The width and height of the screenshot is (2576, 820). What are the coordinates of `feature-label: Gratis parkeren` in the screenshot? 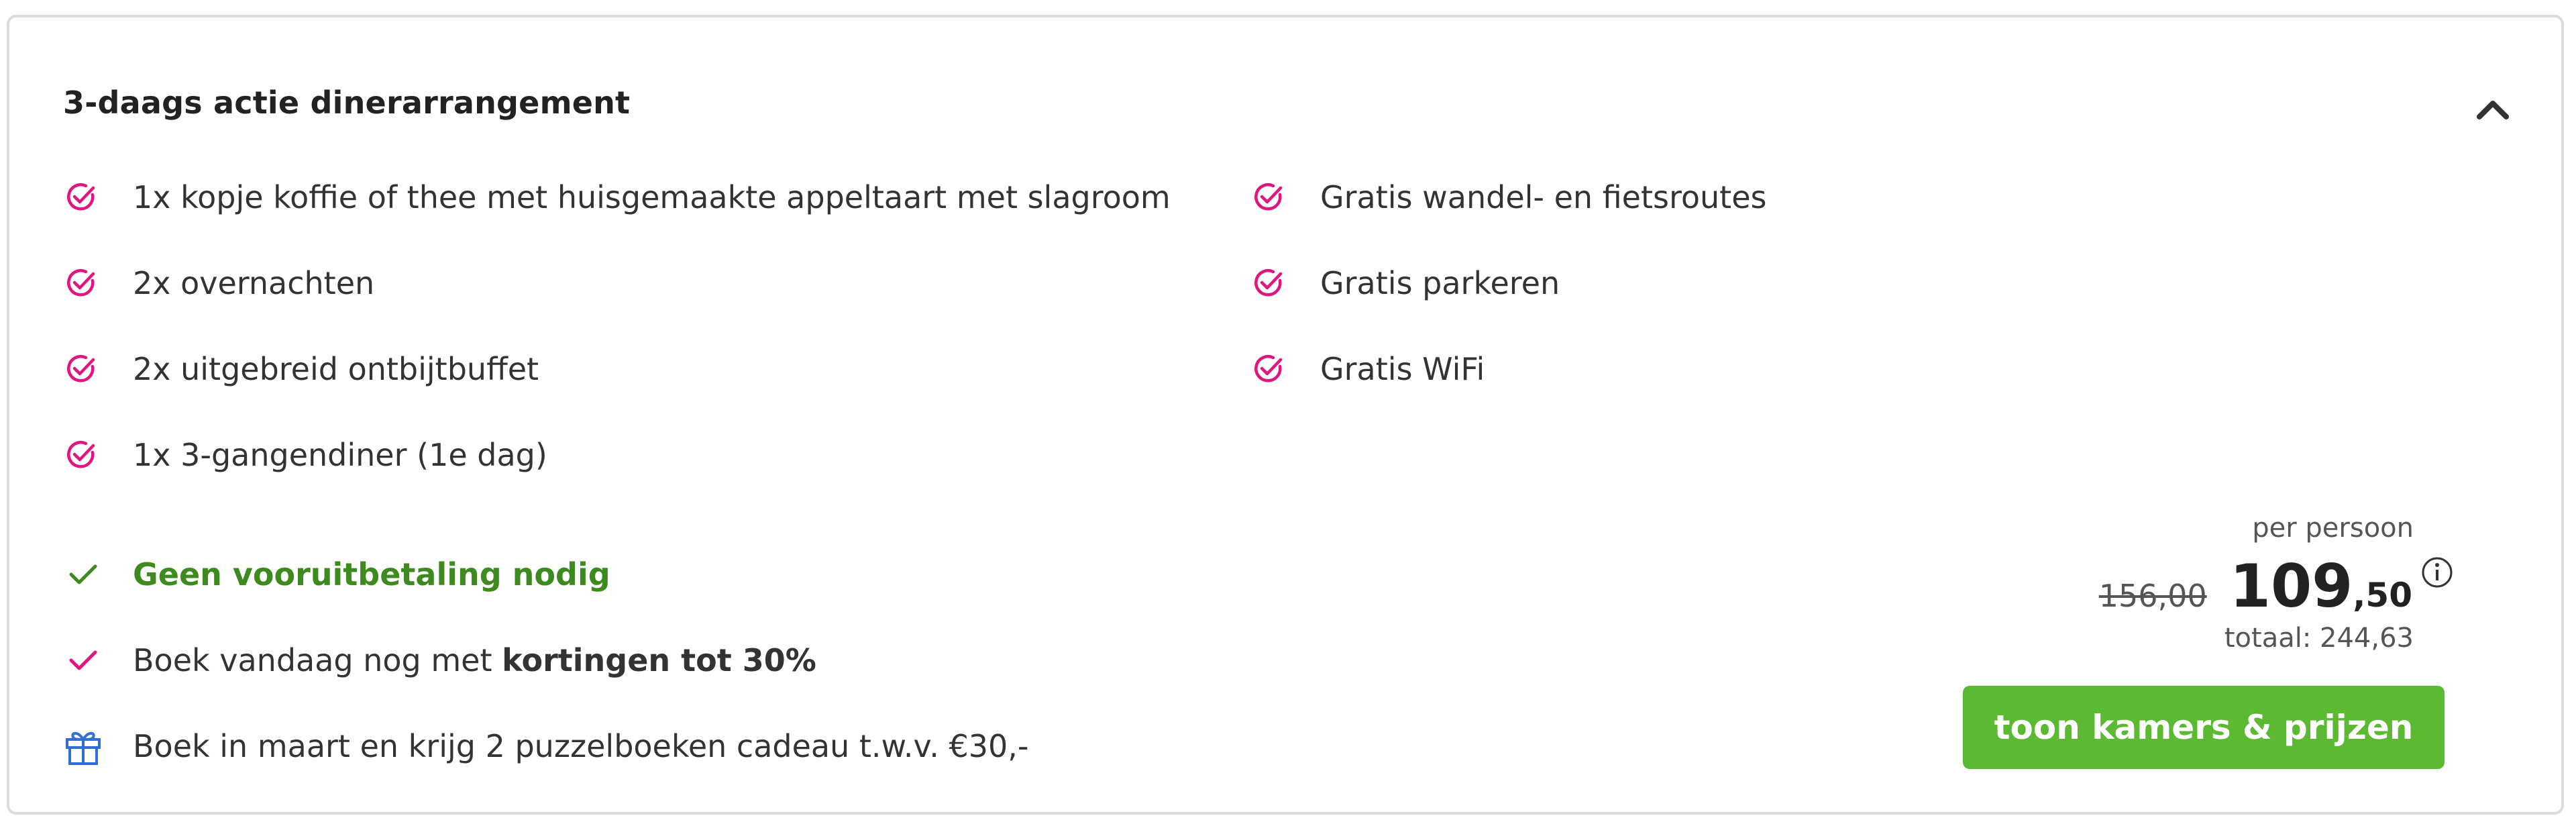 It's located at (1440, 283).